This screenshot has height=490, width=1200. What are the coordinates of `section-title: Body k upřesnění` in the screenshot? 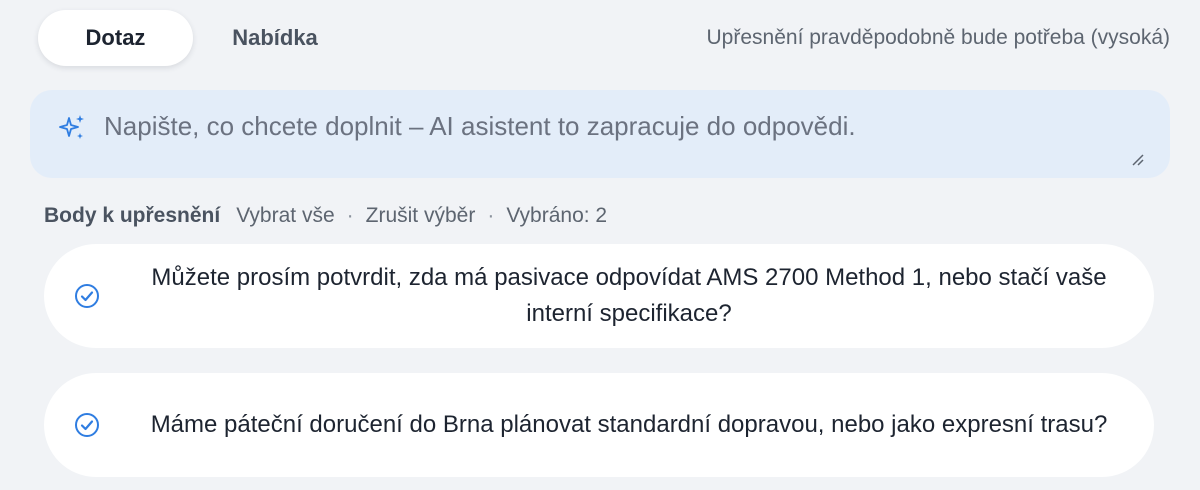 It's located at (132, 215).